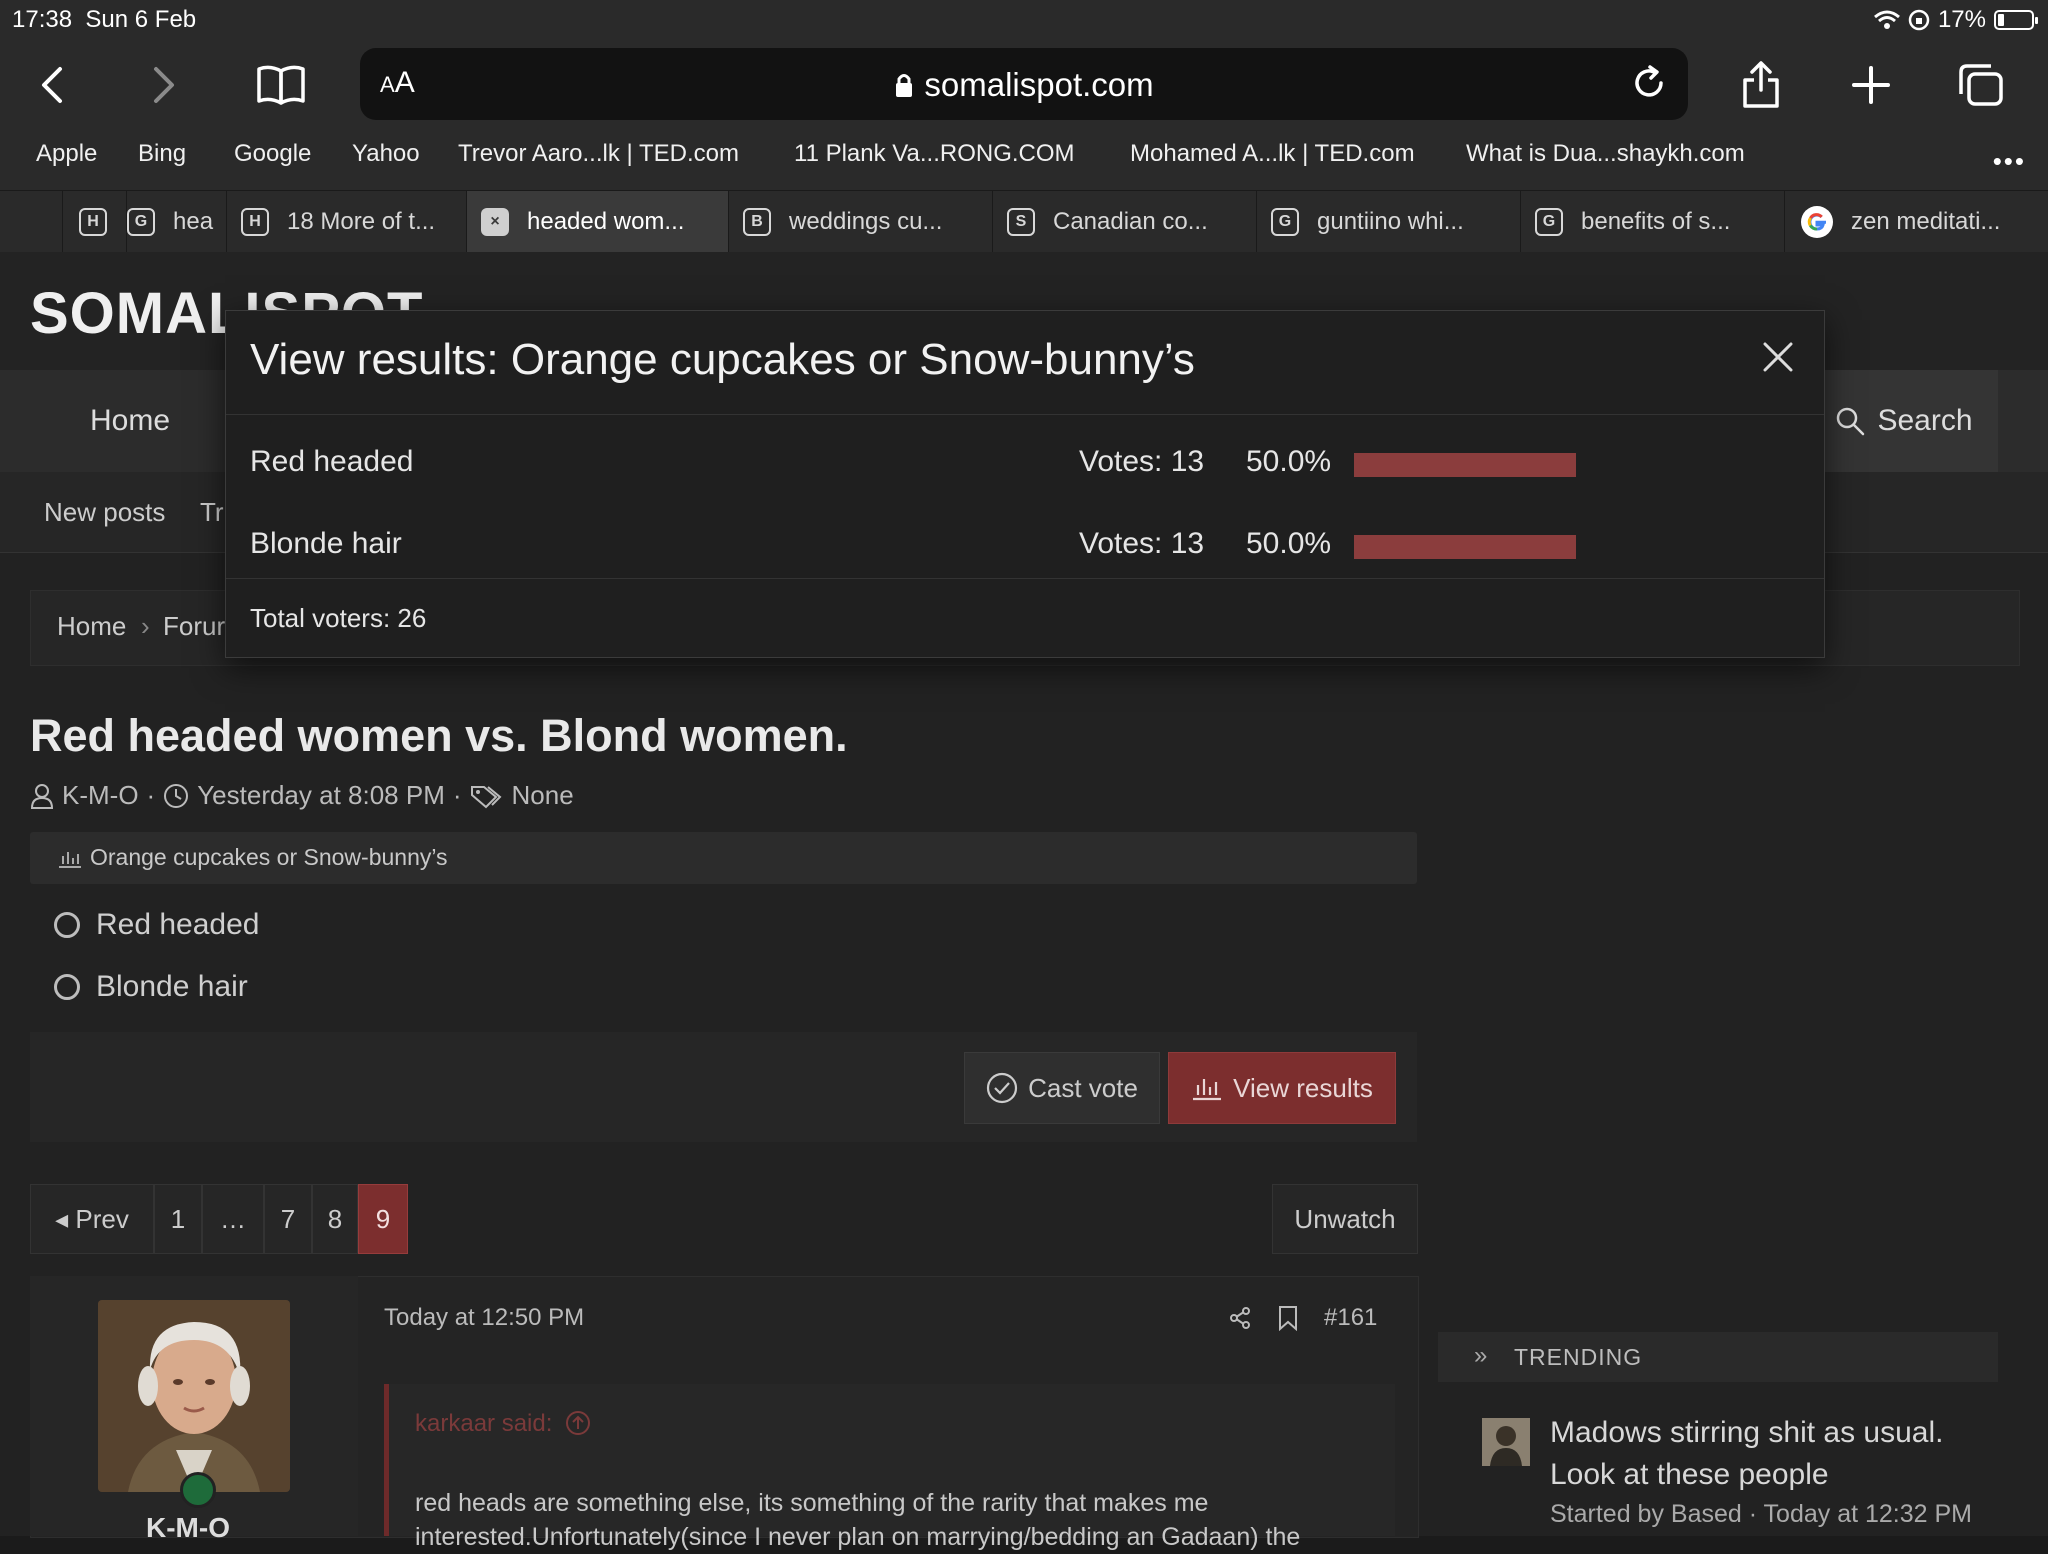 Image resolution: width=2048 pixels, height=1554 pixels. What do you see at coordinates (194, 1396) in the screenshot?
I see `avatar` at bounding box center [194, 1396].